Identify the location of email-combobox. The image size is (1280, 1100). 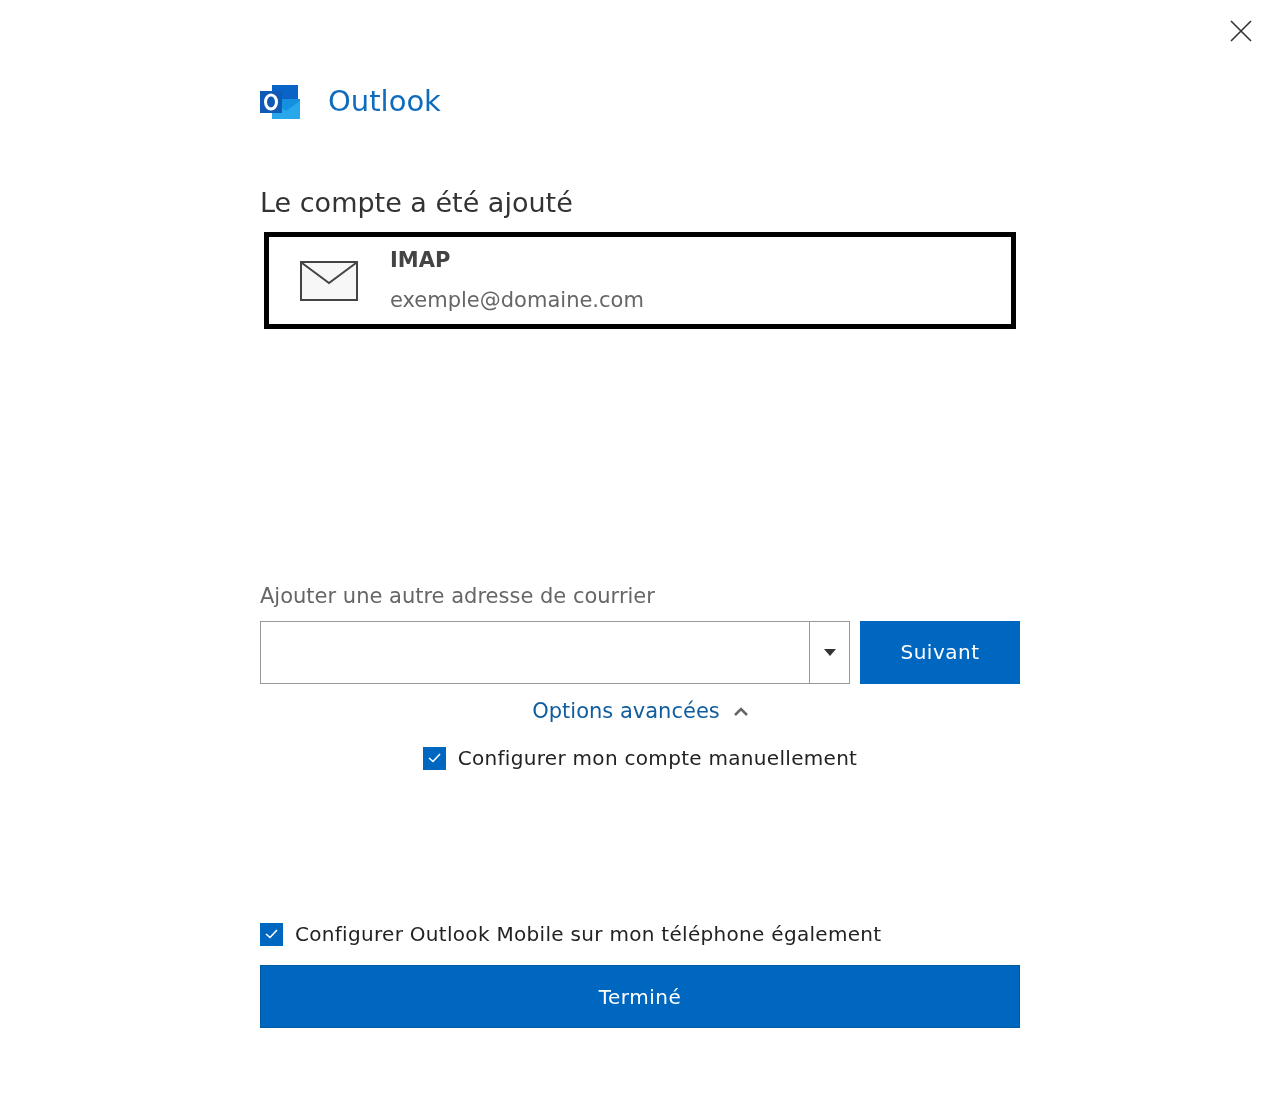
(555, 652).